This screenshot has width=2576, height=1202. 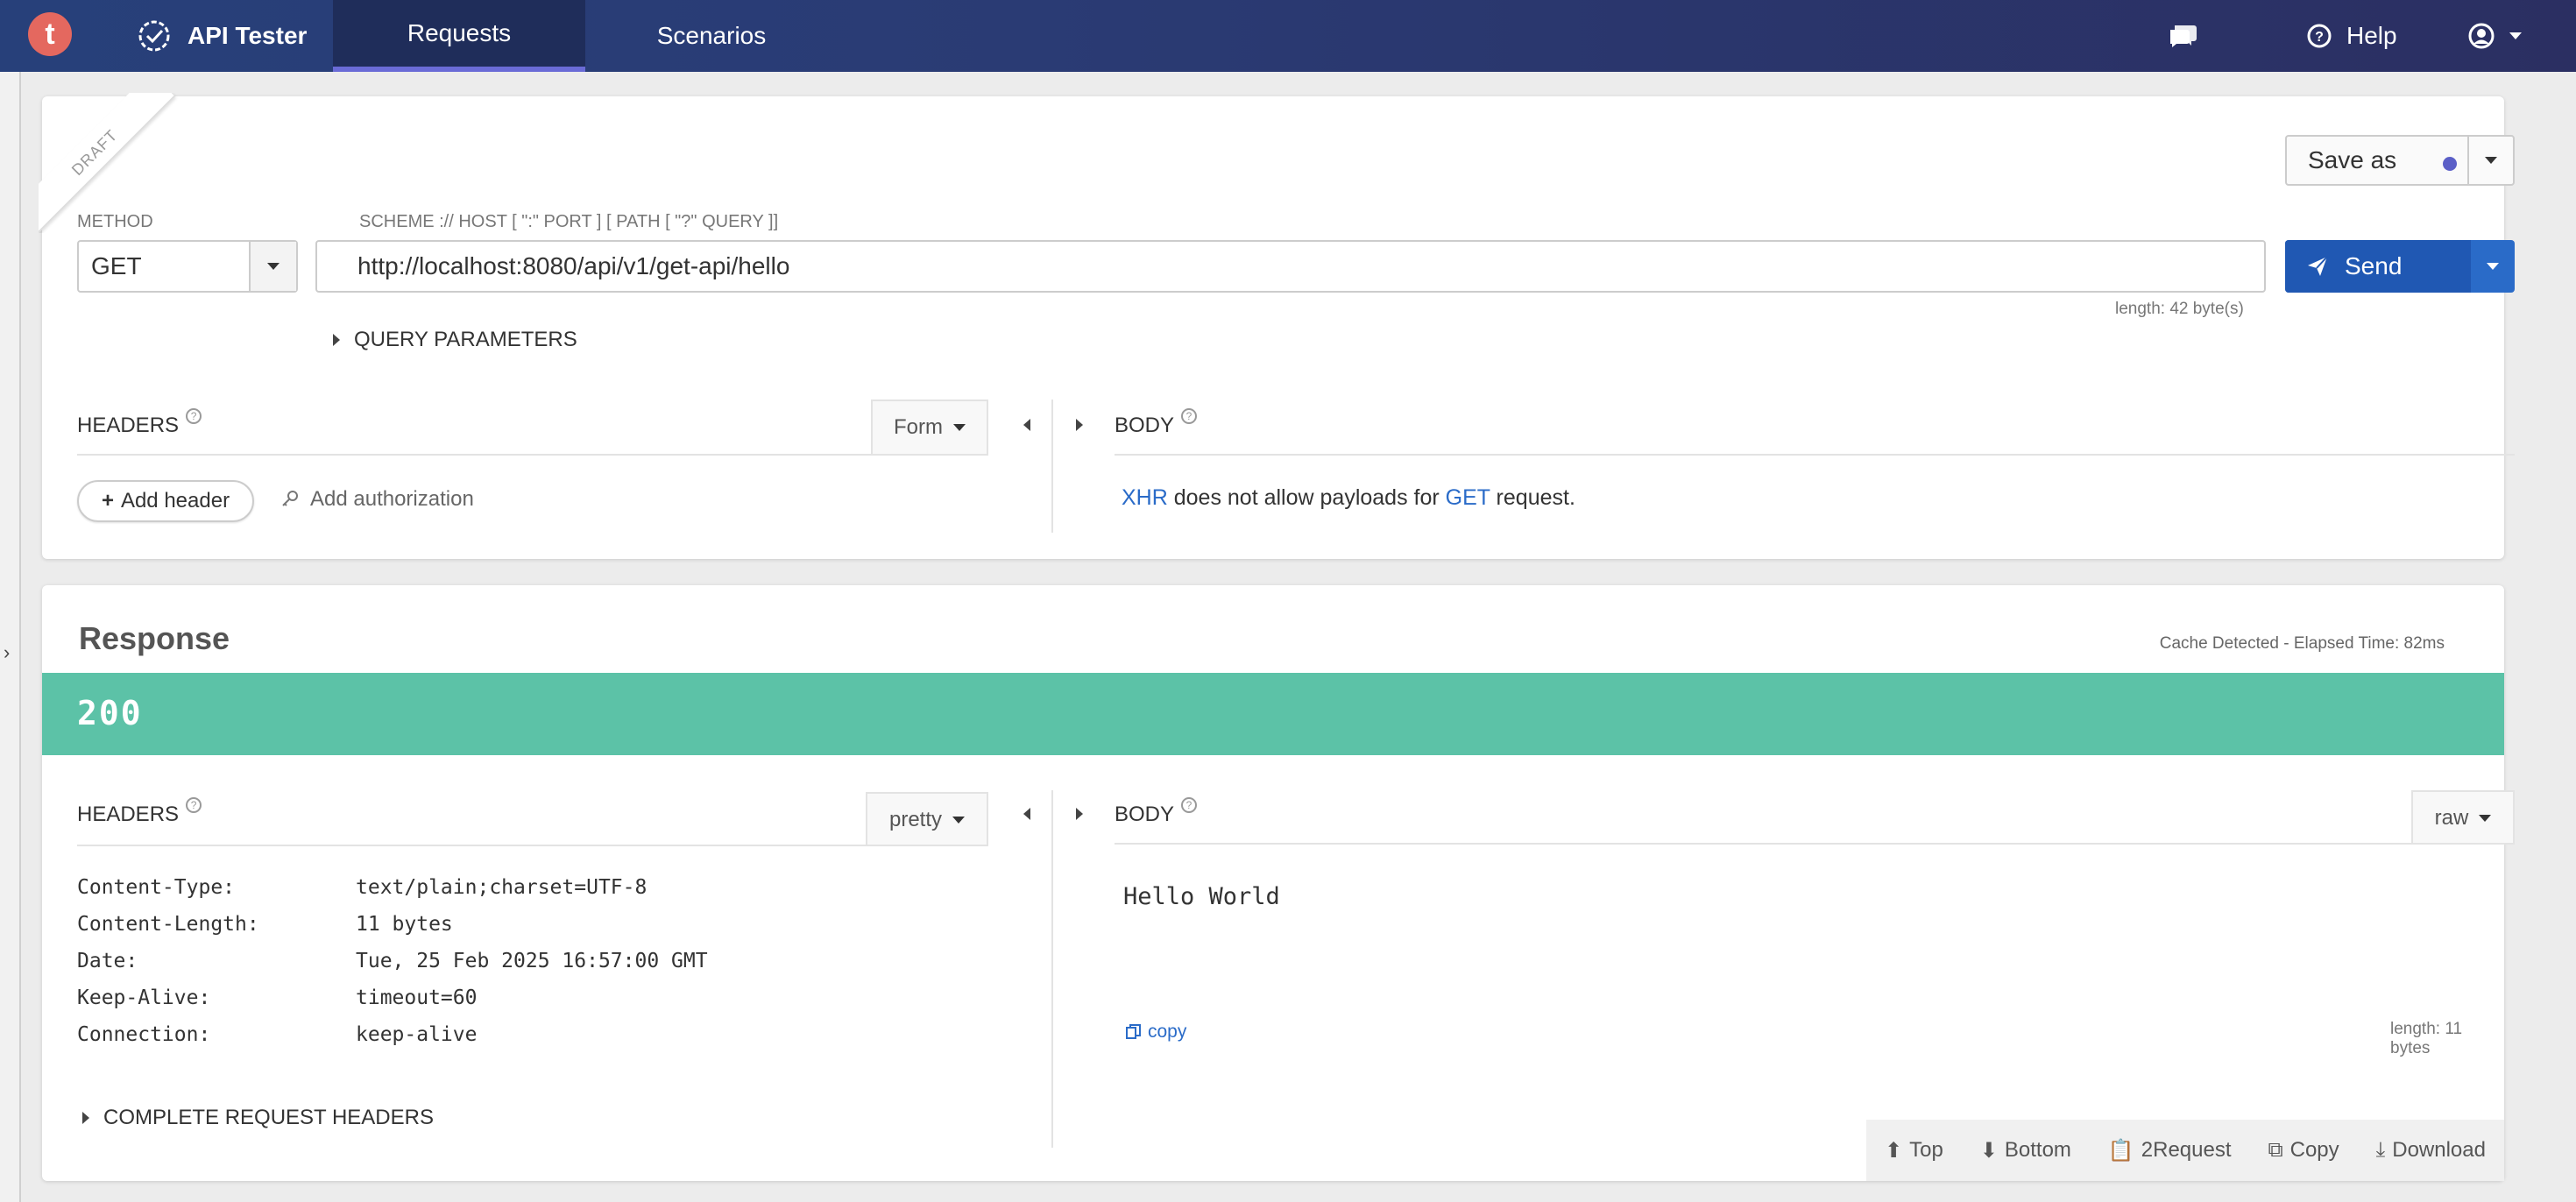 What do you see at coordinates (2318, 266) in the screenshot?
I see `paper-plane-icon` at bounding box center [2318, 266].